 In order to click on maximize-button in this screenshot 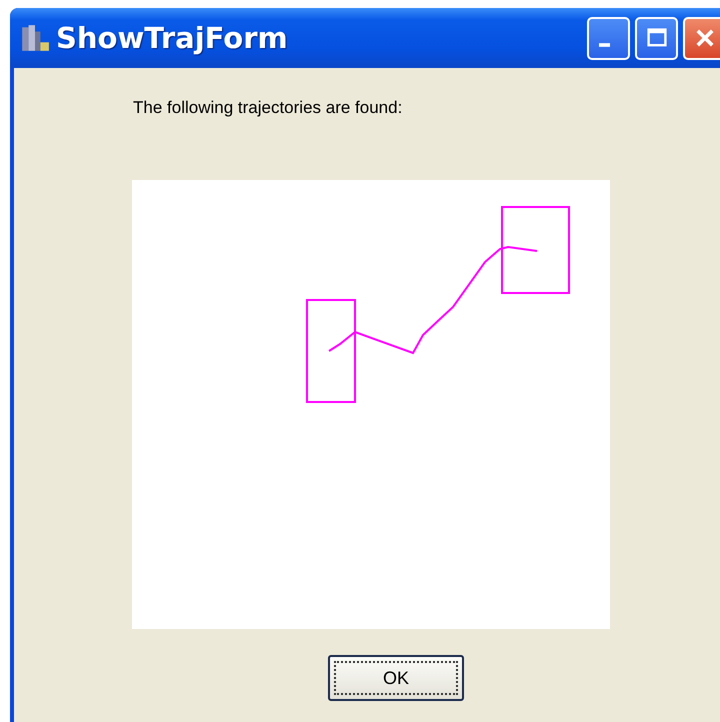, I will do `click(656, 38)`.